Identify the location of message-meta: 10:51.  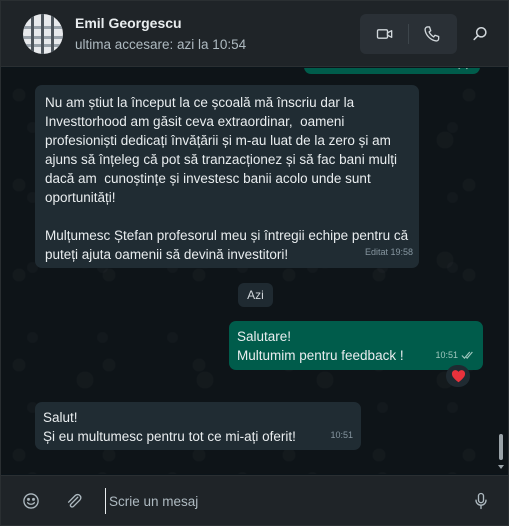
(455, 355).